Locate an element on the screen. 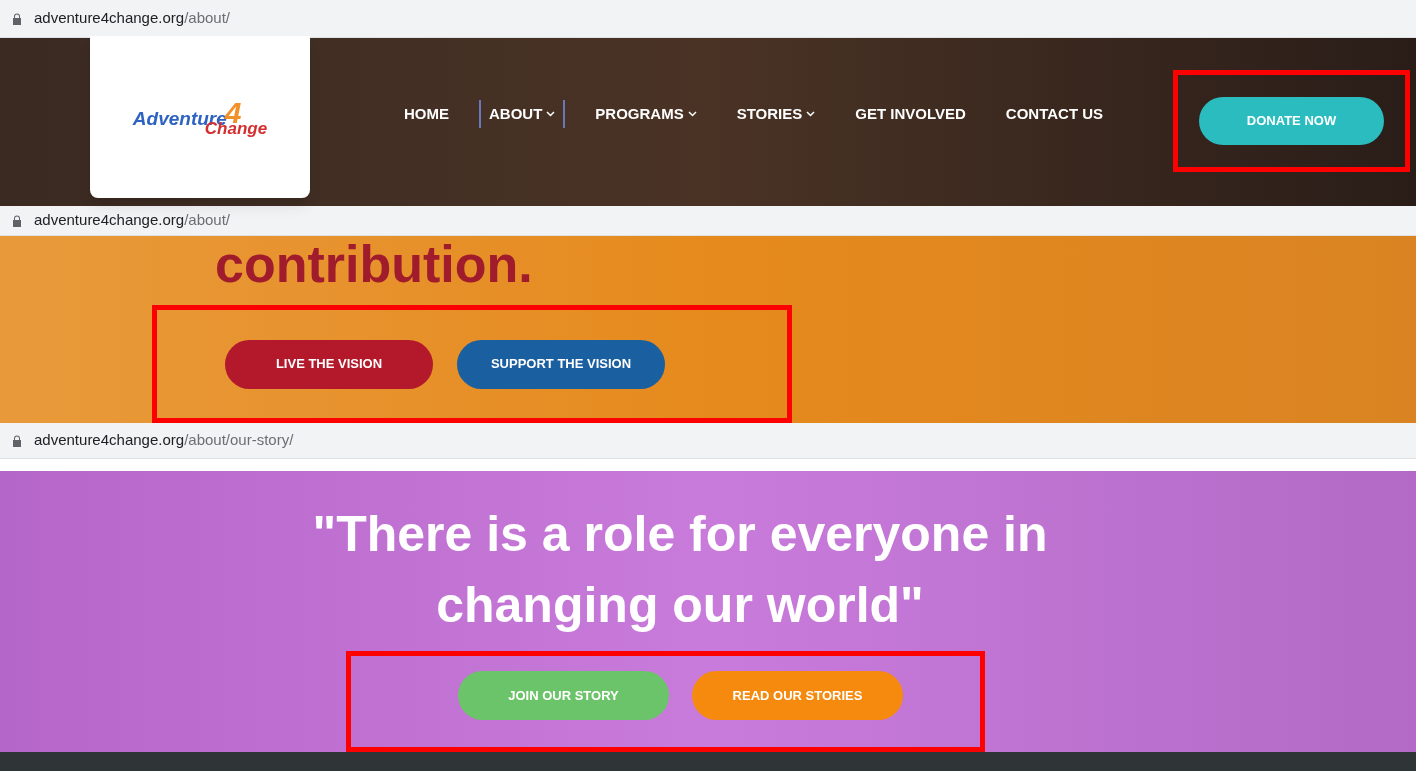 The width and height of the screenshot is (1416, 771). cta-button: SUPPORT THE VISION is located at coordinates (561, 364).